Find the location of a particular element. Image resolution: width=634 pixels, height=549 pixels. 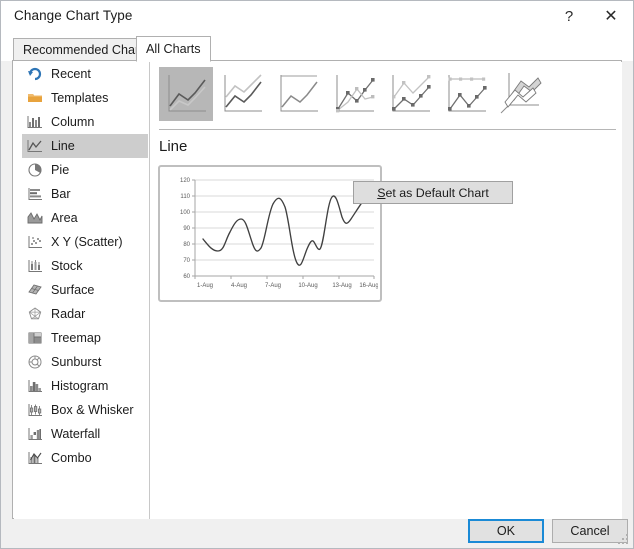

sidebar-item-label: Templates is located at coordinates (80, 98).